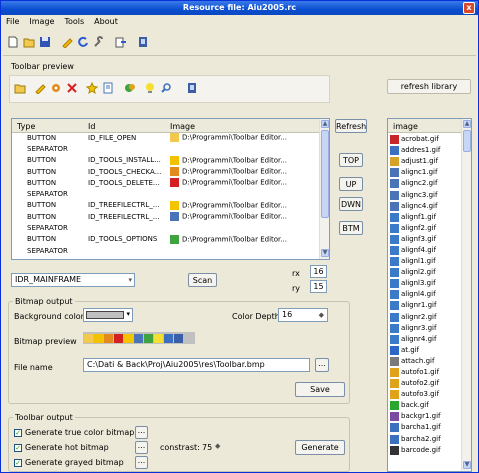 The height and width of the screenshot is (473, 479). Describe the element at coordinates (121, 42) in the screenshot. I see `export-icon` at that location.